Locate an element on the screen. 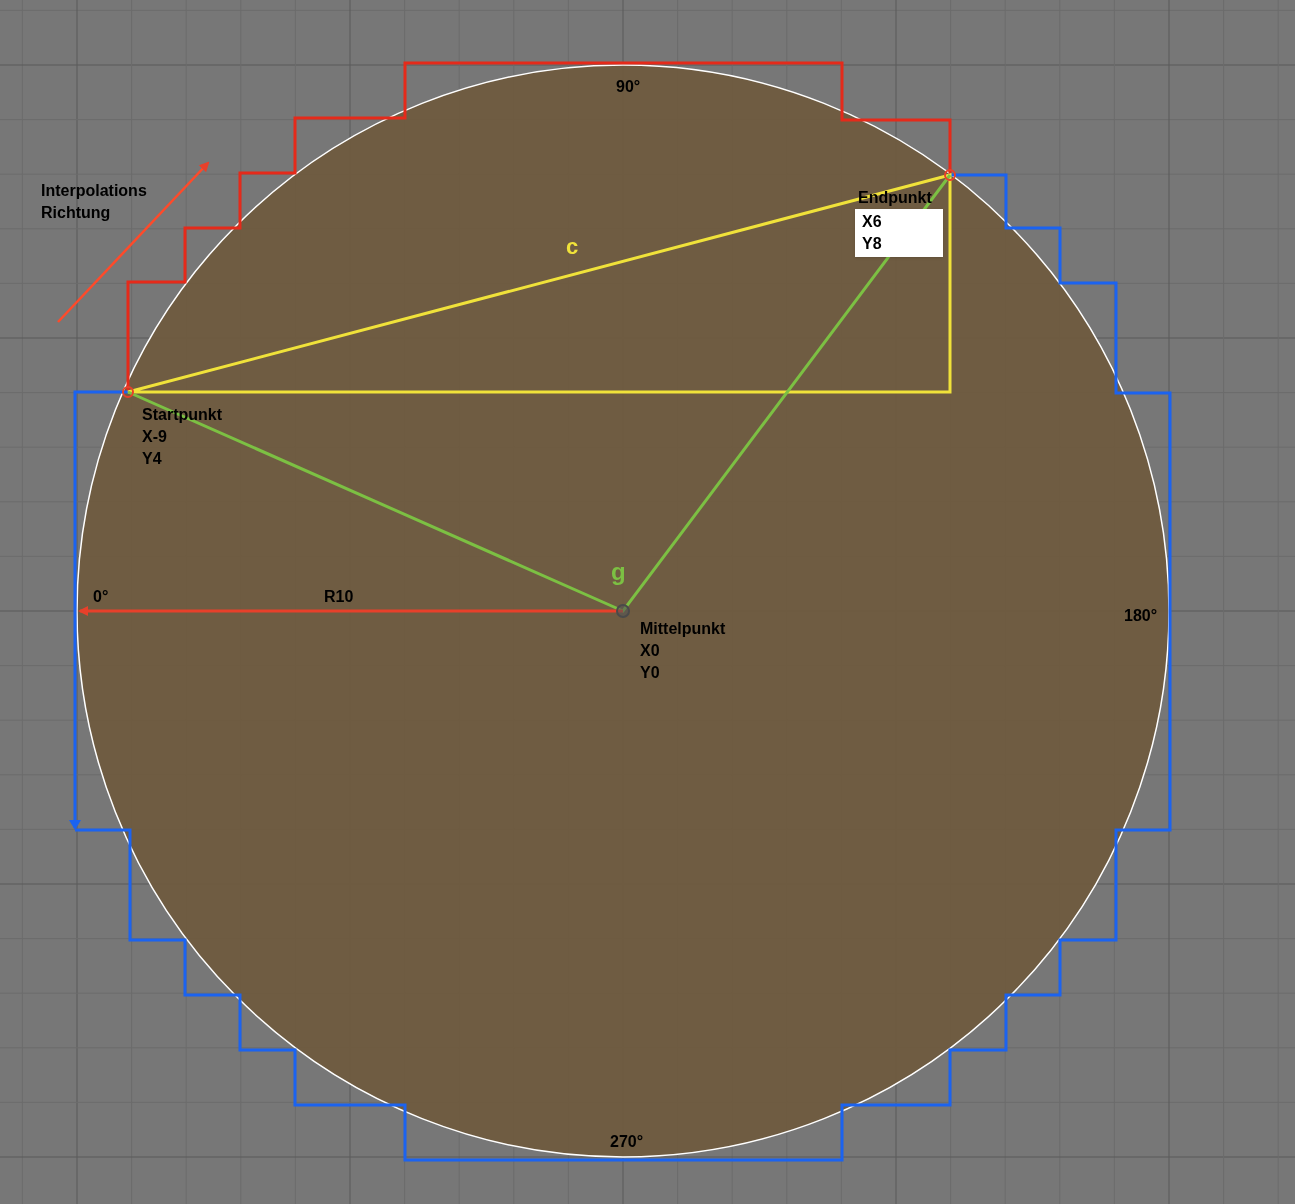 The image size is (1295, 1204). start-point-marker is located at coordinates (128, 392).